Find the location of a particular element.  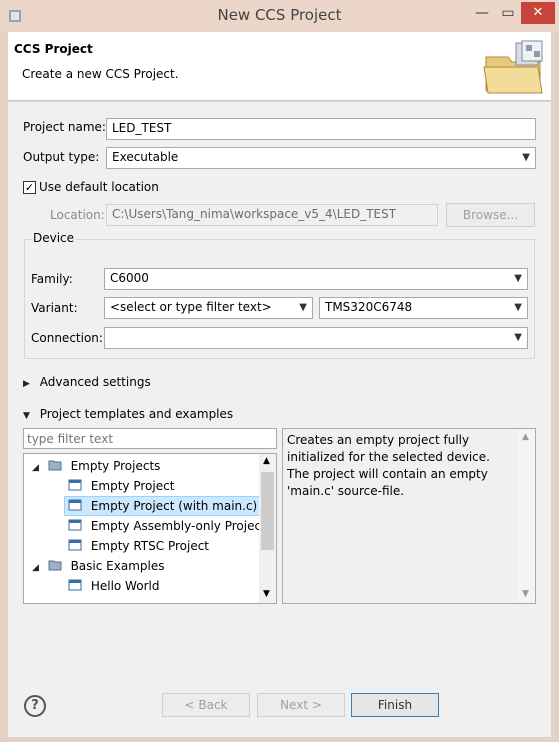

new-project-folder-icon is located at coordinates (513, 67).